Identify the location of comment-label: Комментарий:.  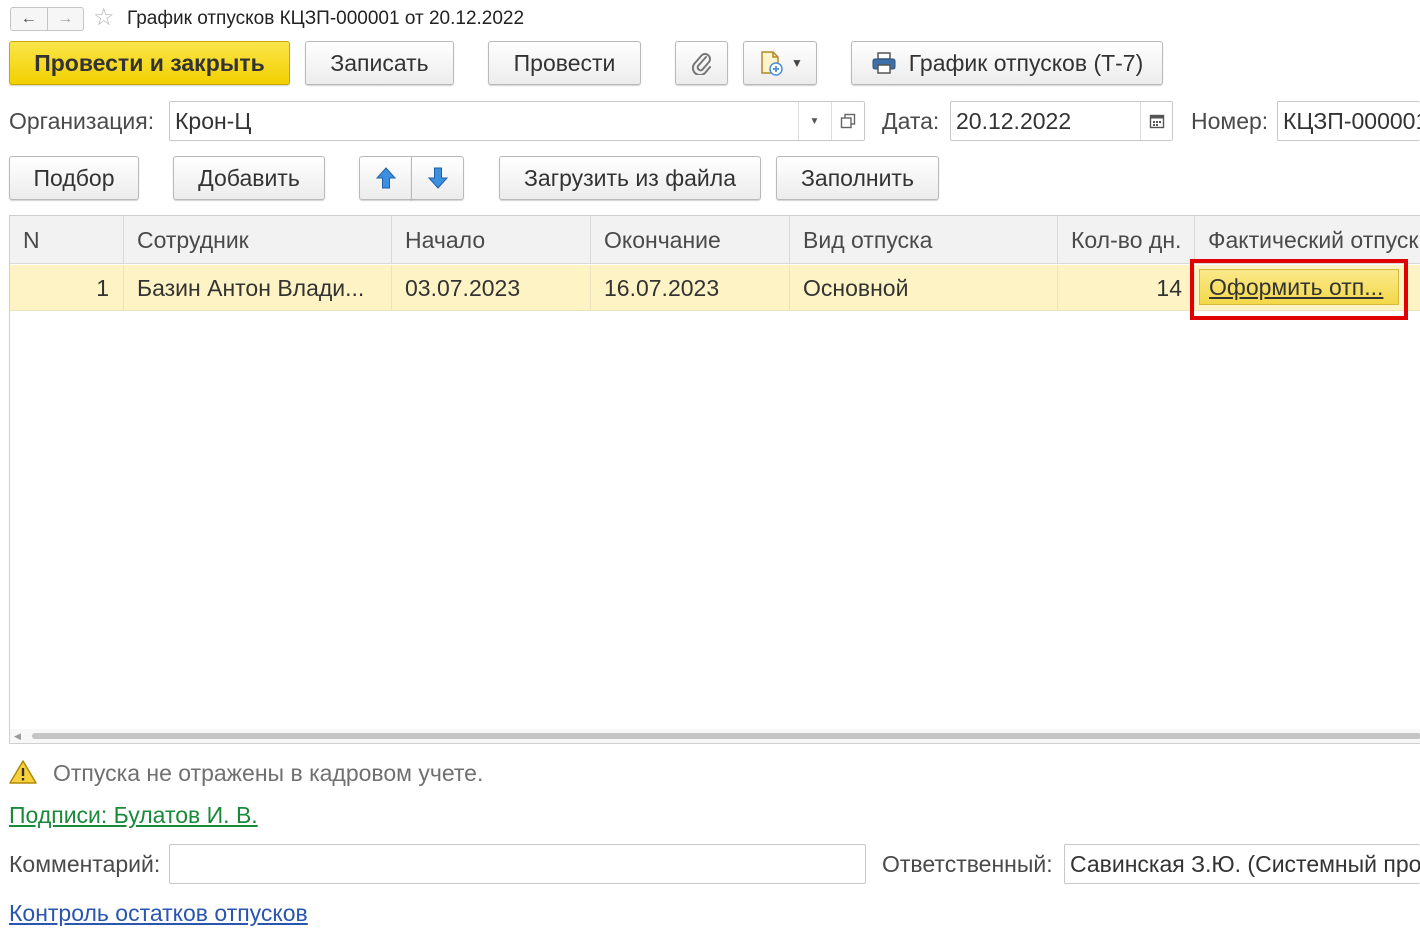
(85, 864).